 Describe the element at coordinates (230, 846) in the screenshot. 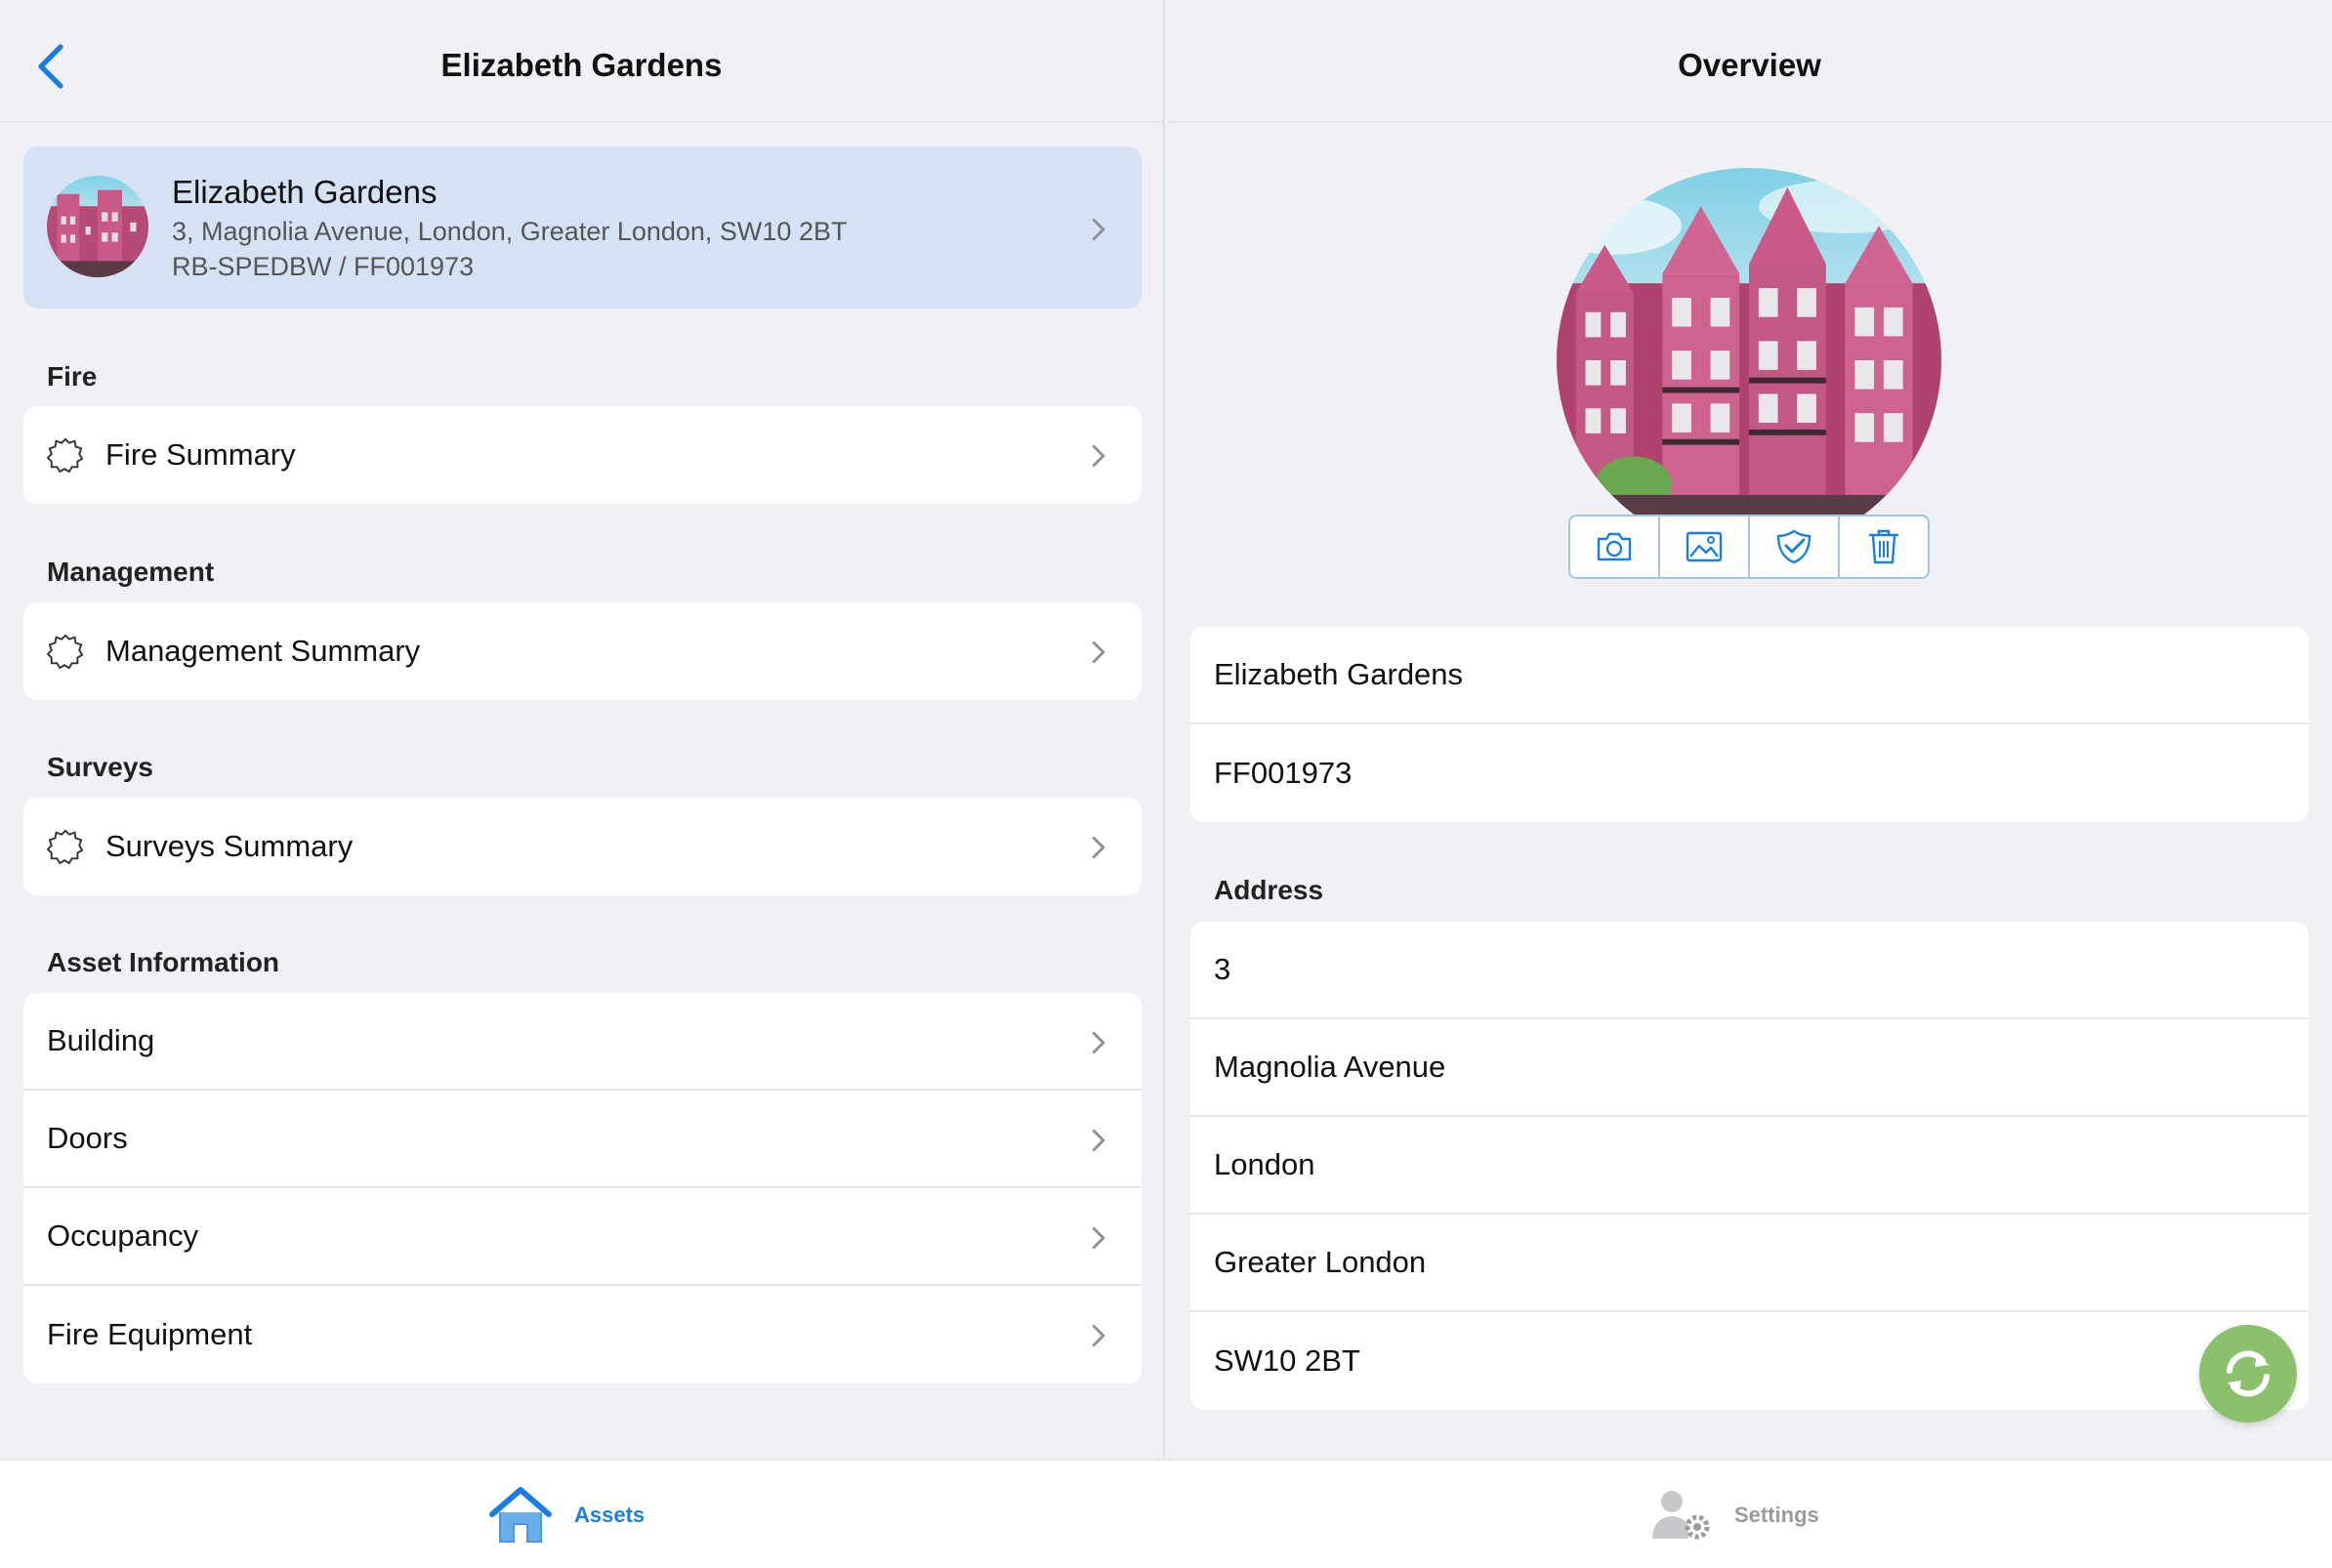

I see `surveys-summary-label: Surveys Summary` at that location.